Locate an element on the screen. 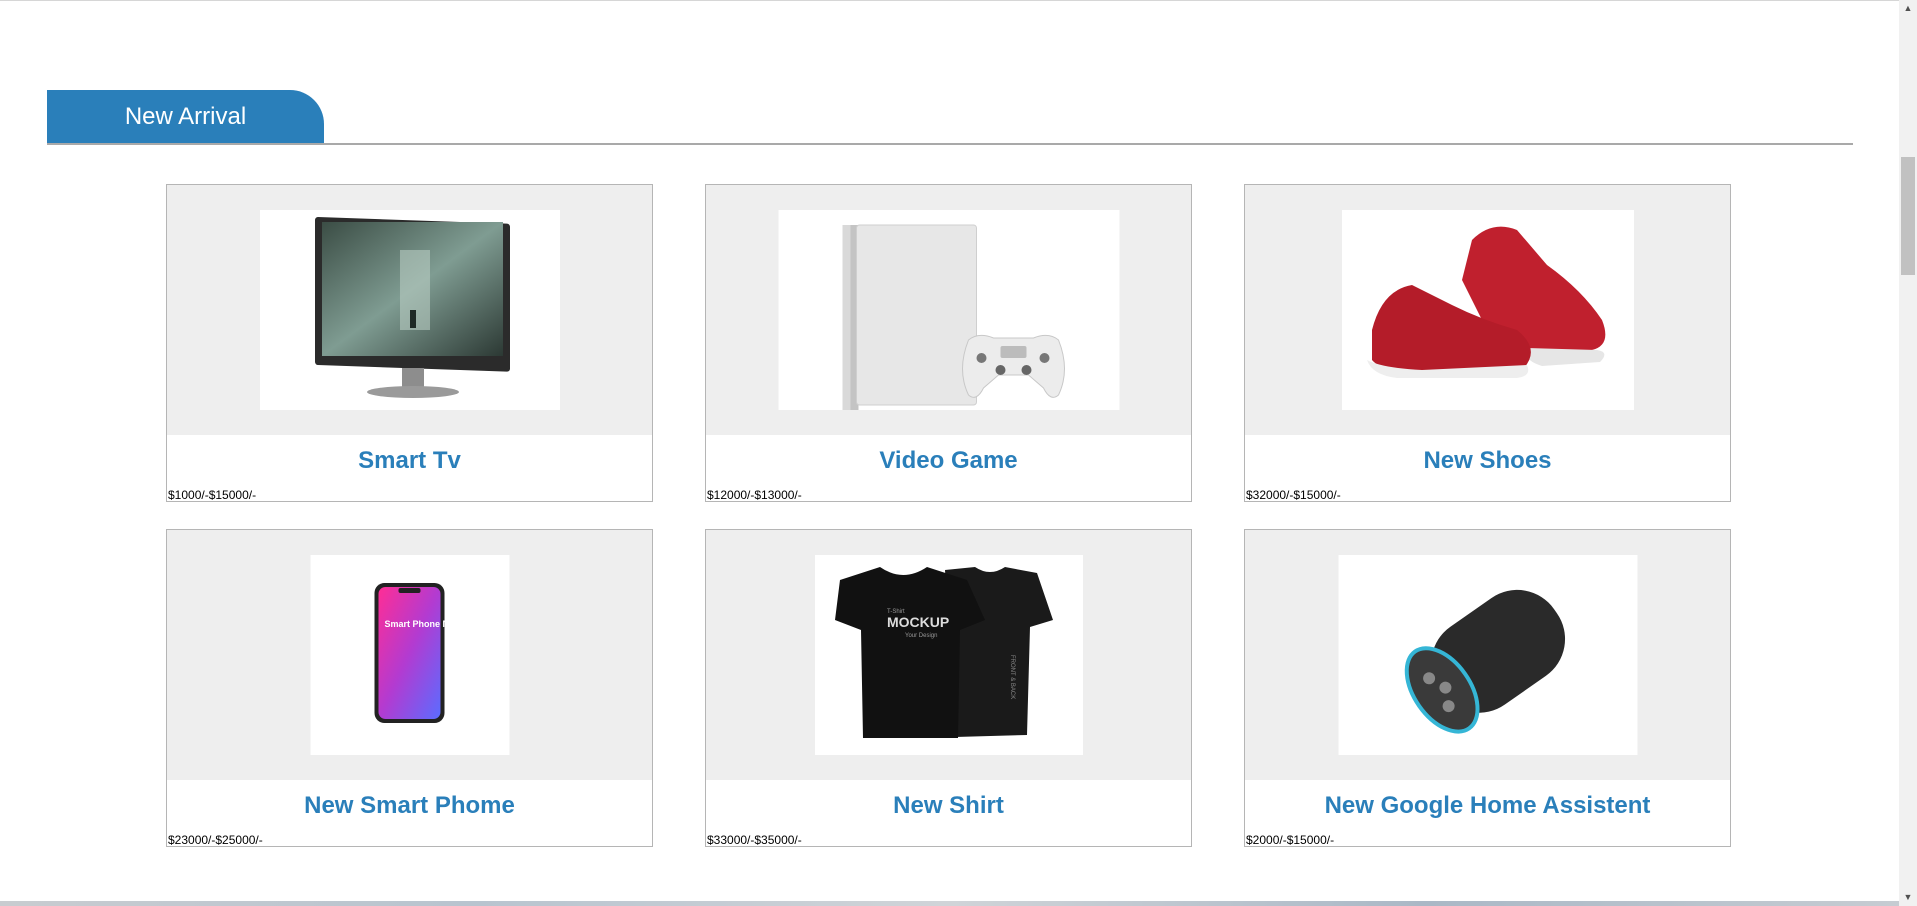 The image size is (1917, 906). product-card: Smart Tv $1000/-$15000/- is located at coordinates (409, 343).